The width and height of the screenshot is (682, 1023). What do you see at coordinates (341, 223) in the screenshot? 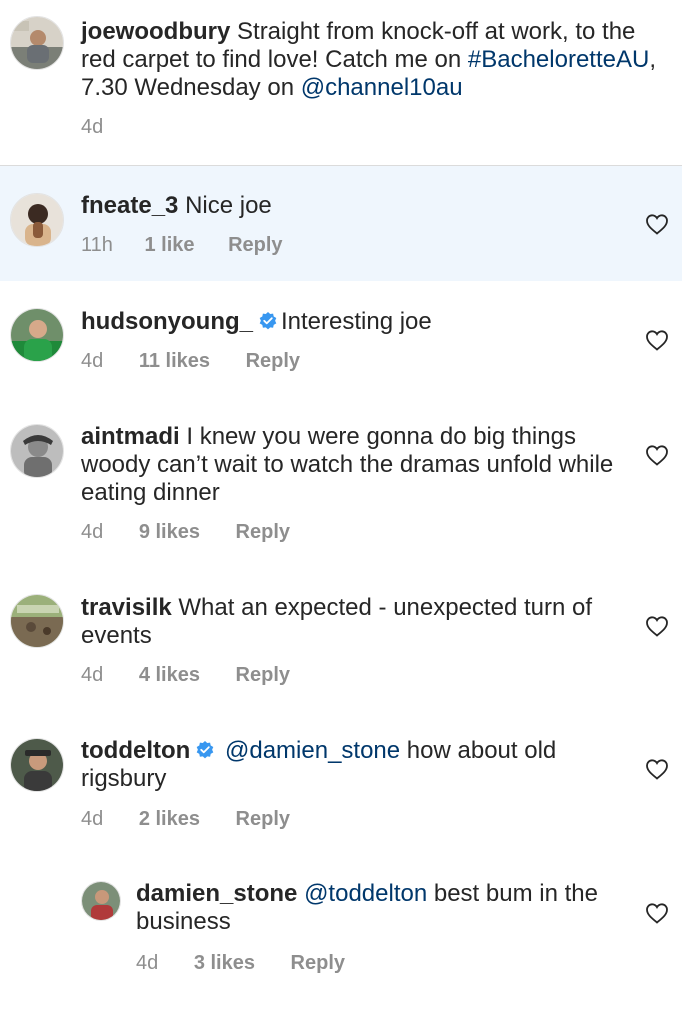
I see `highlighted-comment-background` at bounding box center [341, 223].